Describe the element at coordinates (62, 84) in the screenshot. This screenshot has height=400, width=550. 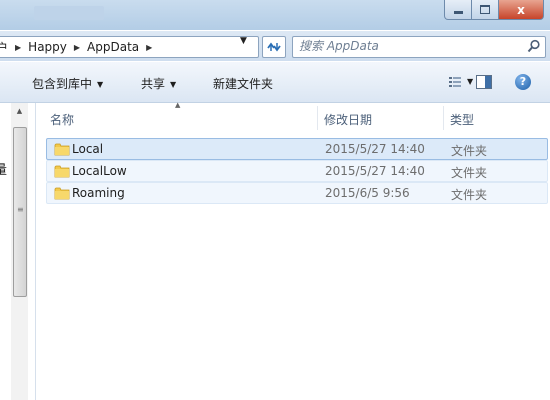
I see `include-in-library-label: 包含到库中` at that location.